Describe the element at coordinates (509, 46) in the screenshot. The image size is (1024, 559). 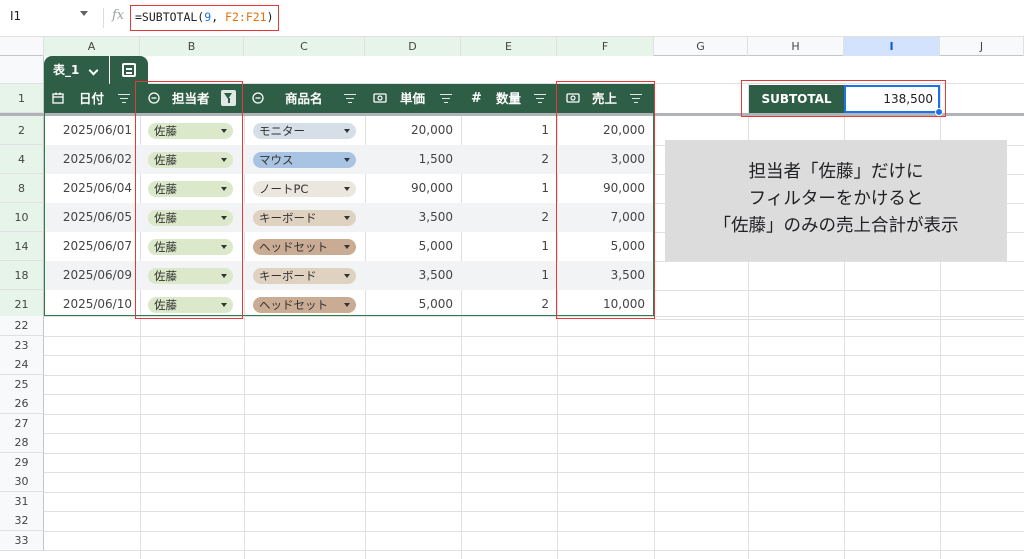
I see `column-header-e: E` at that location.